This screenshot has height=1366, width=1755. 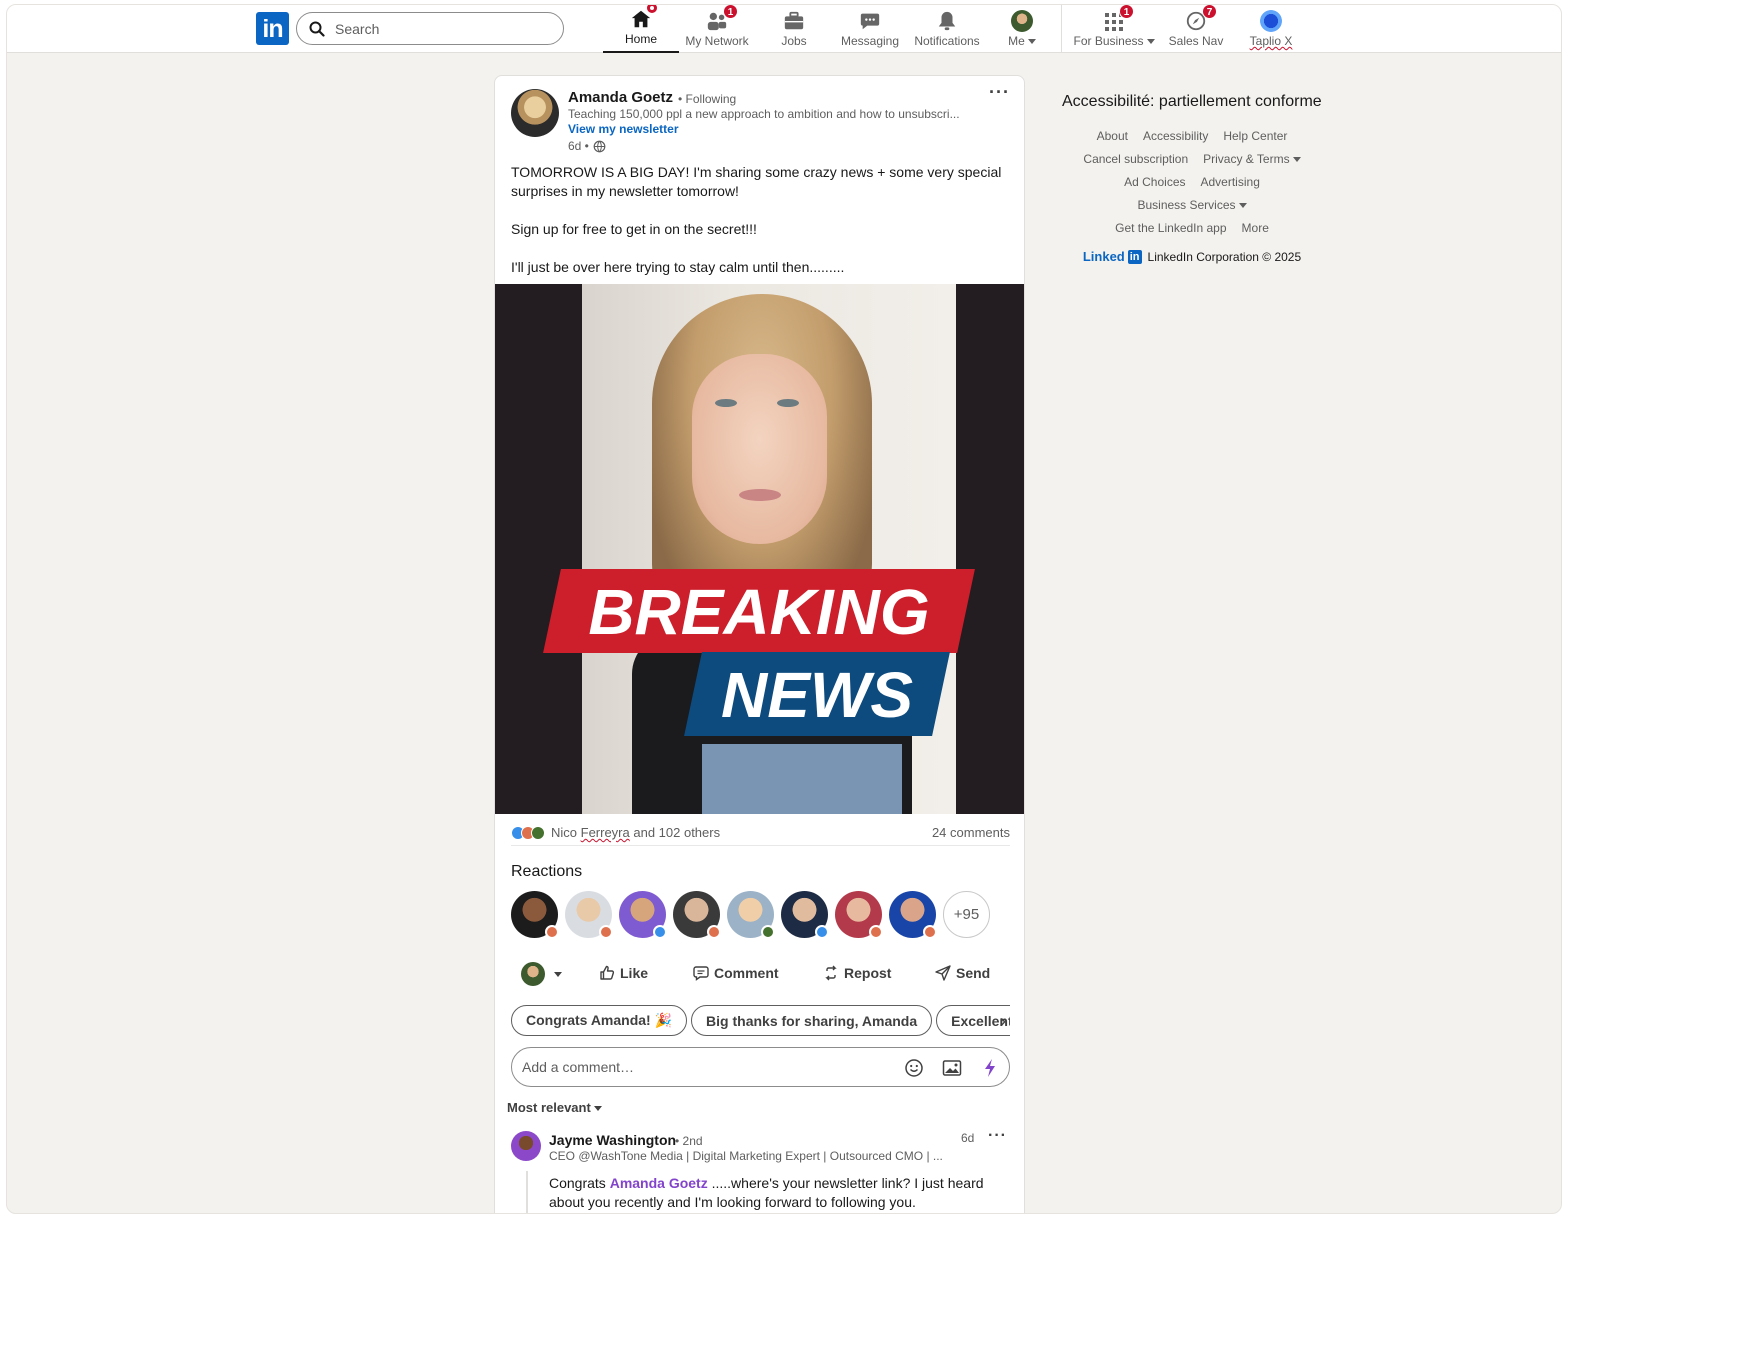 What do you see at coordinates (794, 29) in the screenshot?
I see `nav-jobs: Jobs` at bounding box center [794, 29].